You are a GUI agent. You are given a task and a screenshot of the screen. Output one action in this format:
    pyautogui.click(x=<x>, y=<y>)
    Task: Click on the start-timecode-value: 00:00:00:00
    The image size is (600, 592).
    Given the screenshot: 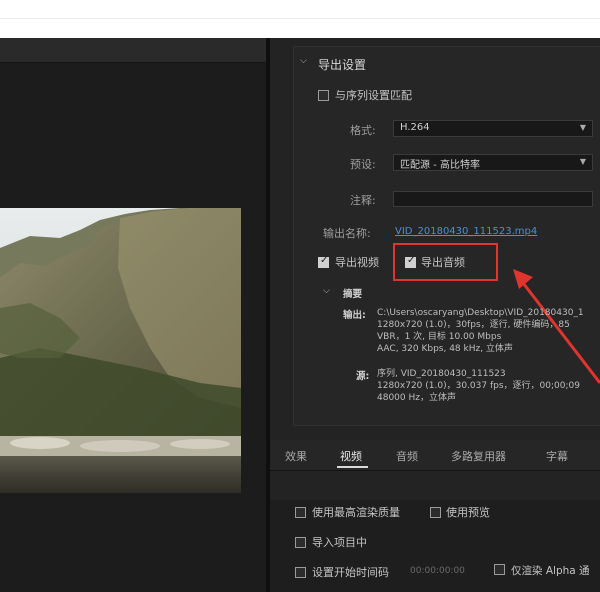 What is the action you would take?
    pyautogui.click(x=437, y=571)
    